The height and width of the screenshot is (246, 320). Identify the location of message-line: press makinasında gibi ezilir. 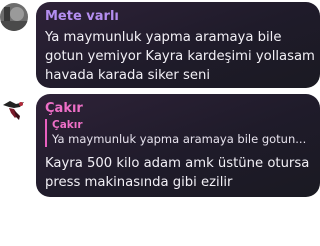
(139, 182).